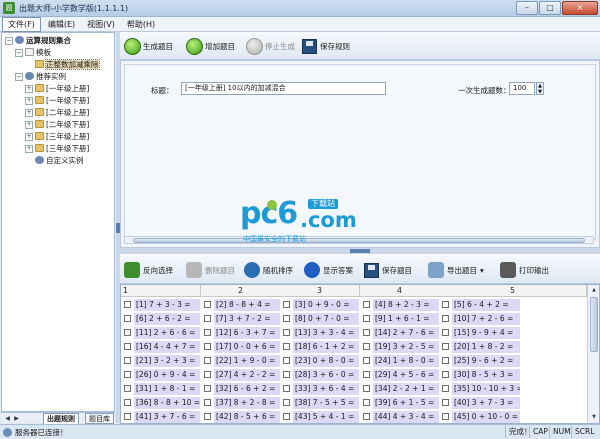  Describe the element at coordinates (326, 417) in the screenshot. I see `question-cell: [43] 5 + 4 - 1 =` at that location.